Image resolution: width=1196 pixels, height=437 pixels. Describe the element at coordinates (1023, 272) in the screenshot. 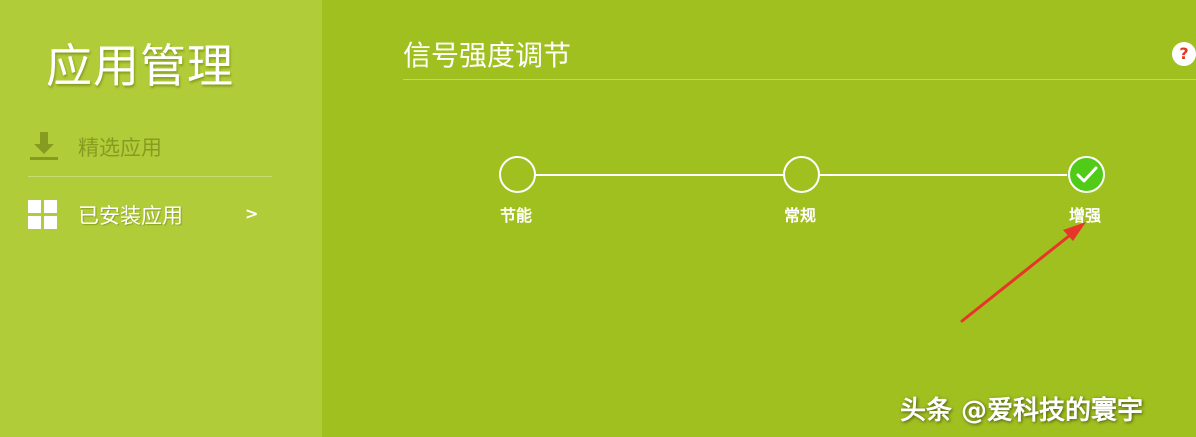

I see `annotation-arrow` at that location.